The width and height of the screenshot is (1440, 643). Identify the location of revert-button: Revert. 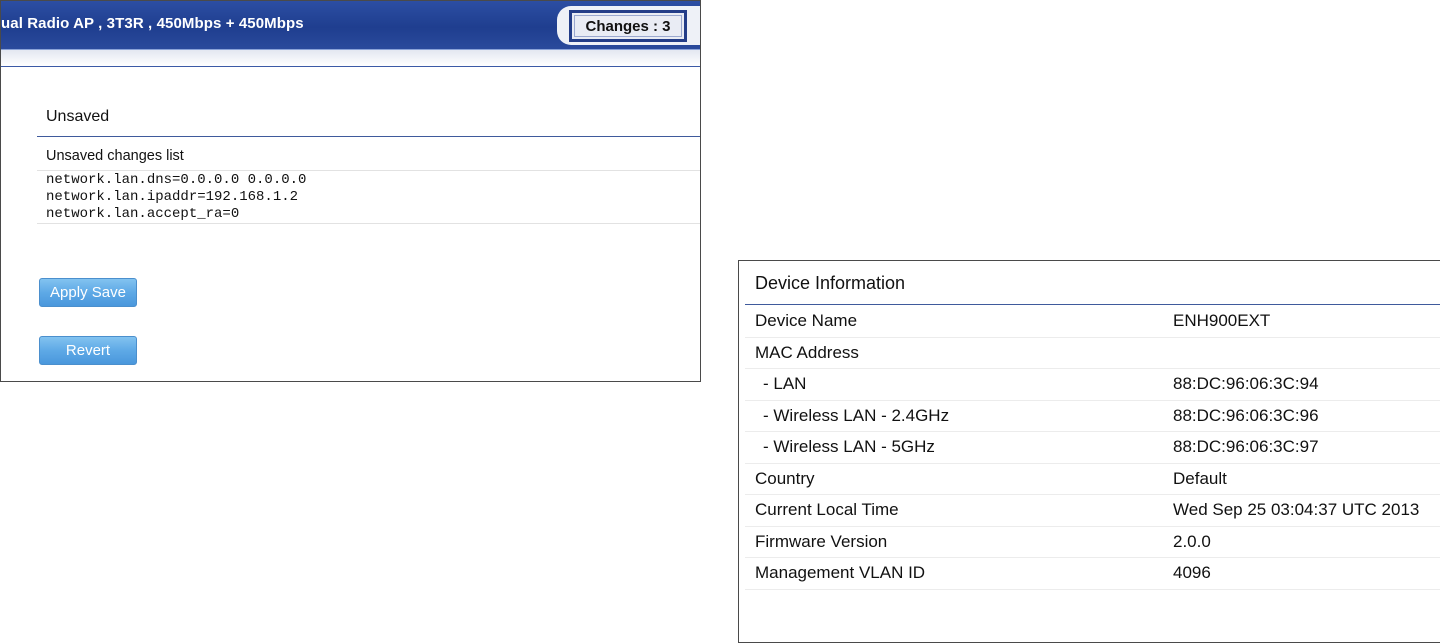
(88, 350).